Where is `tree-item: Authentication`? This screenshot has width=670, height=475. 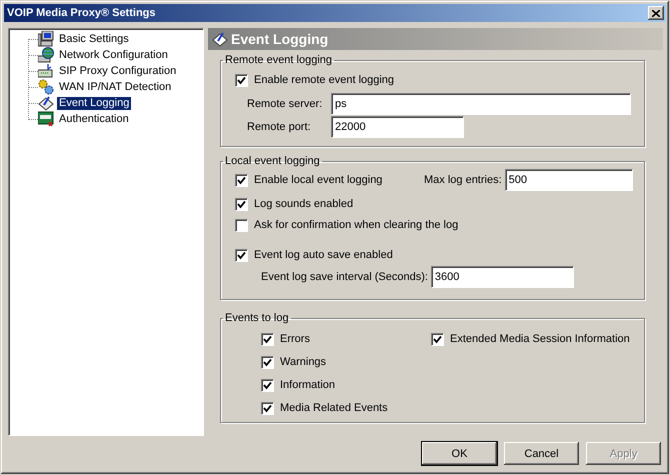 tree-item: Authentication is located at coordinates (94, 119).